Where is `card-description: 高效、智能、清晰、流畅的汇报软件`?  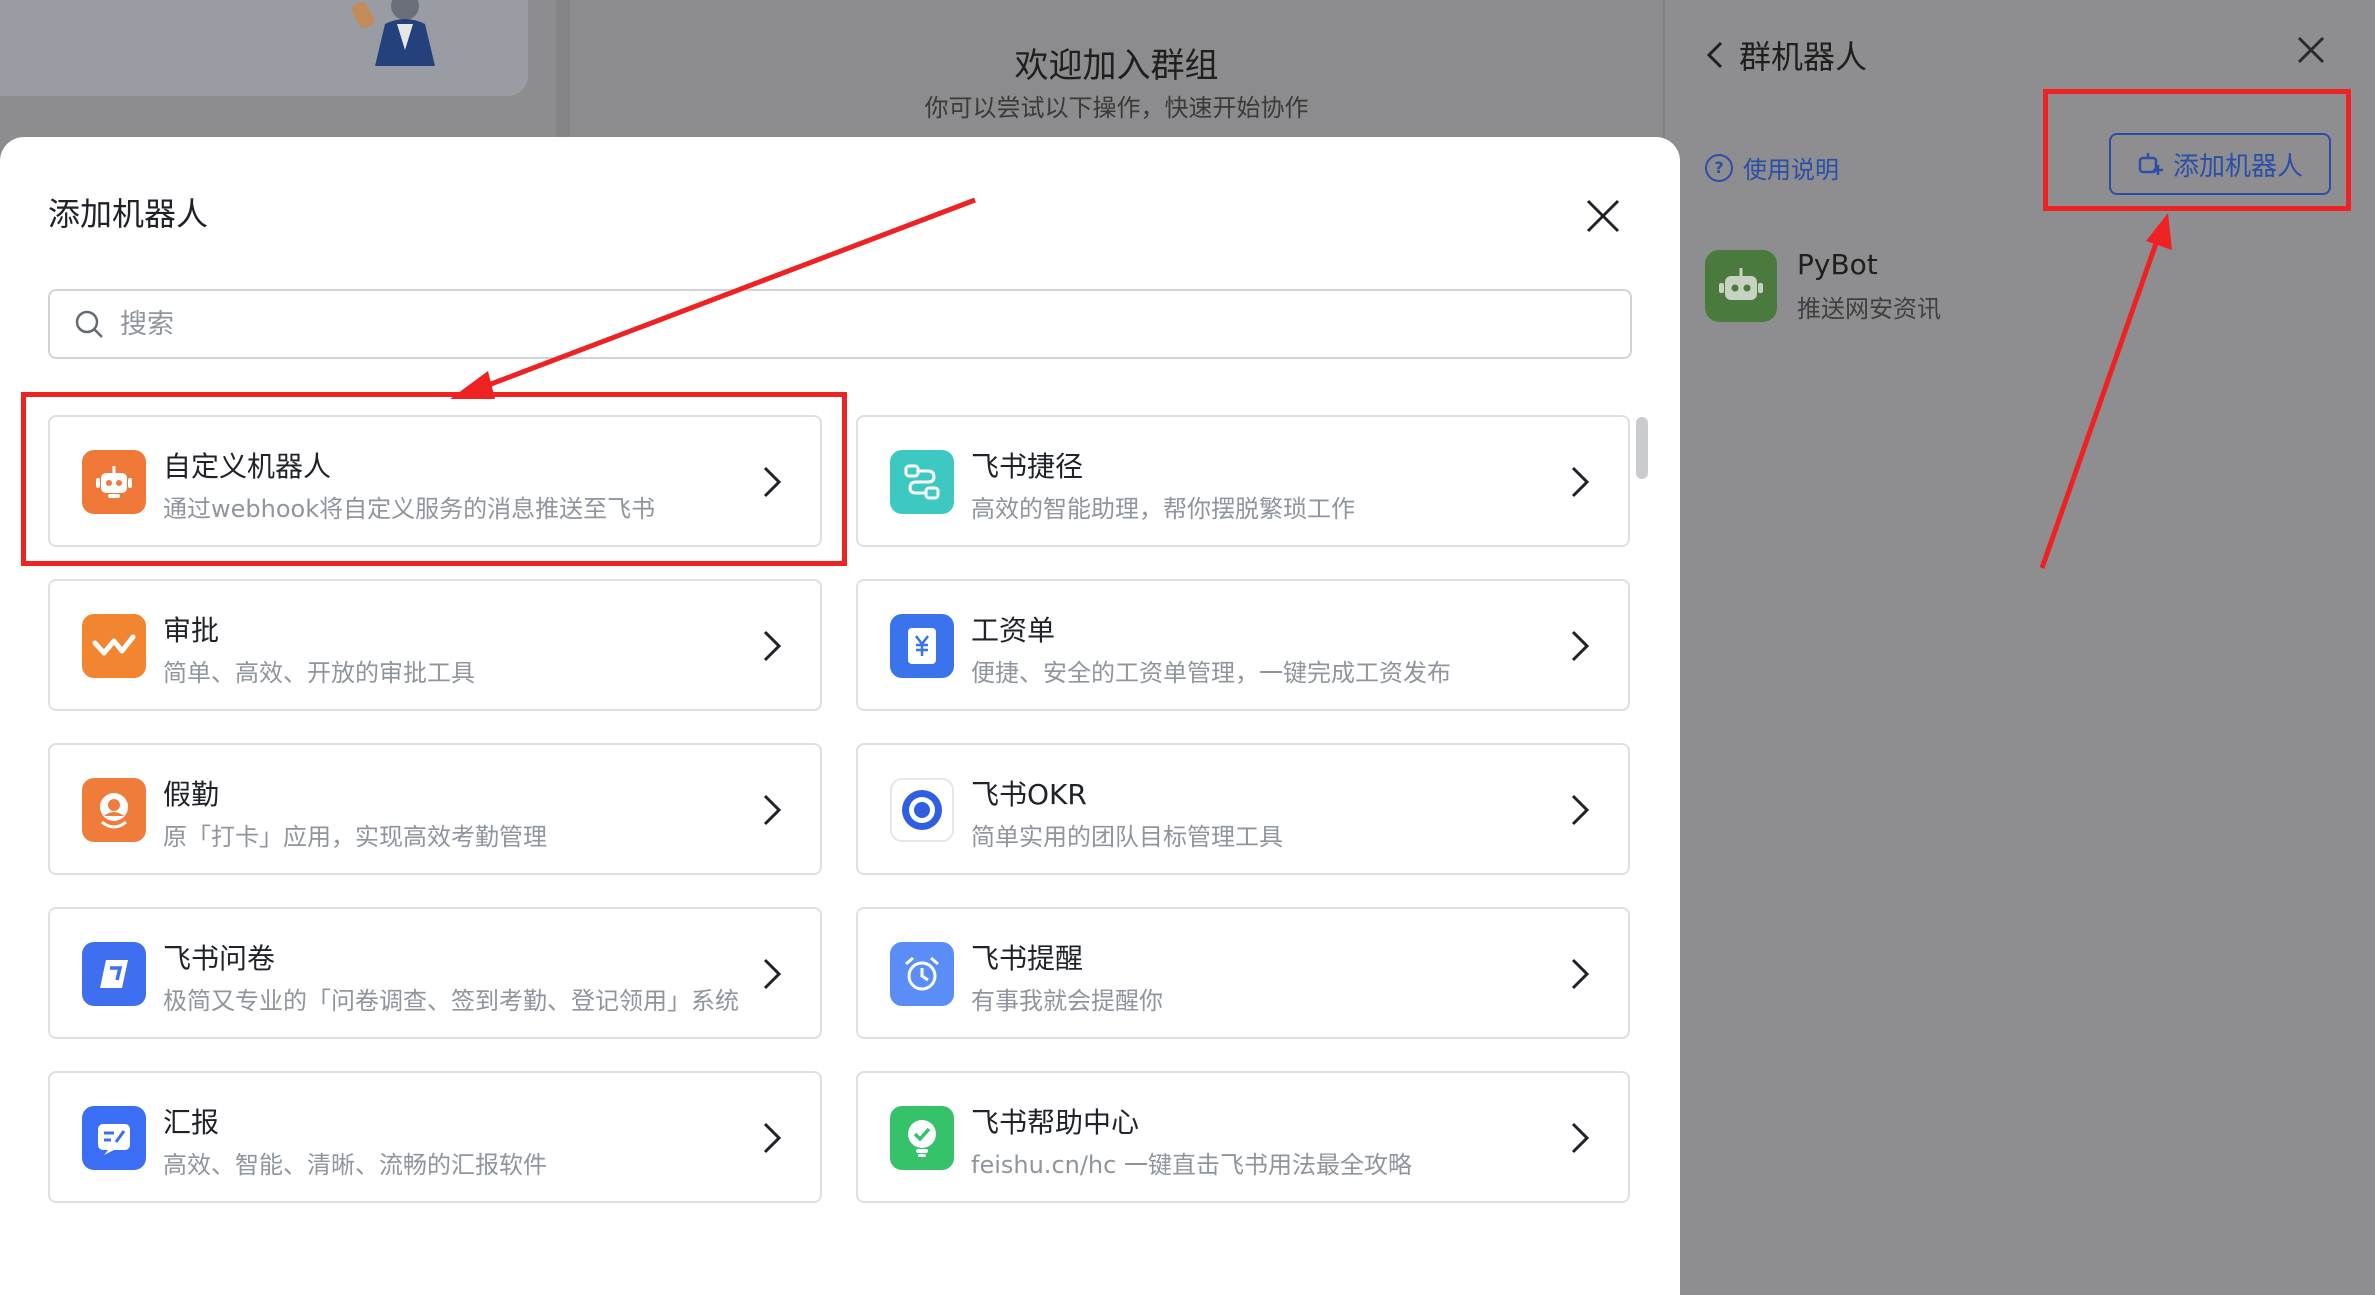 card-description: 高效、智能、清晰、流畅的汇报软件 is located at coordinates (355, 1165).